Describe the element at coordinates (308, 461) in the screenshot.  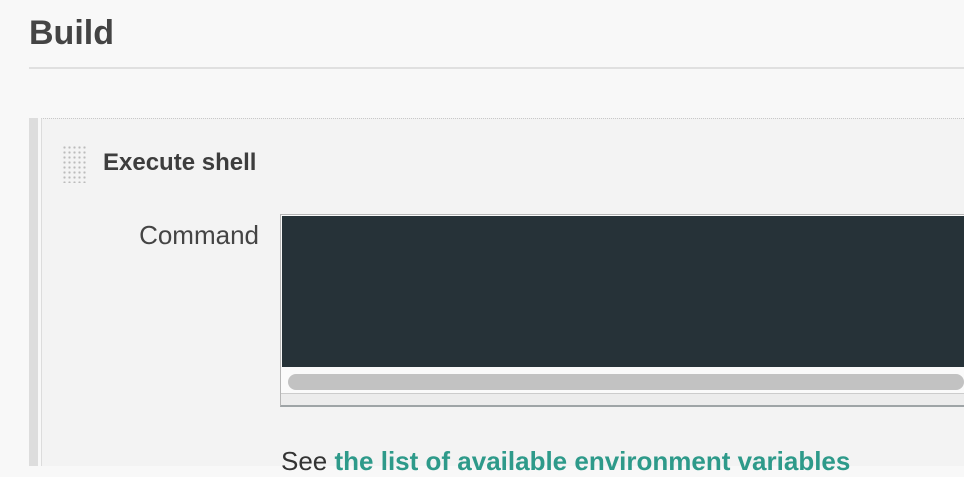
I see `help-prefix: See` at that location.